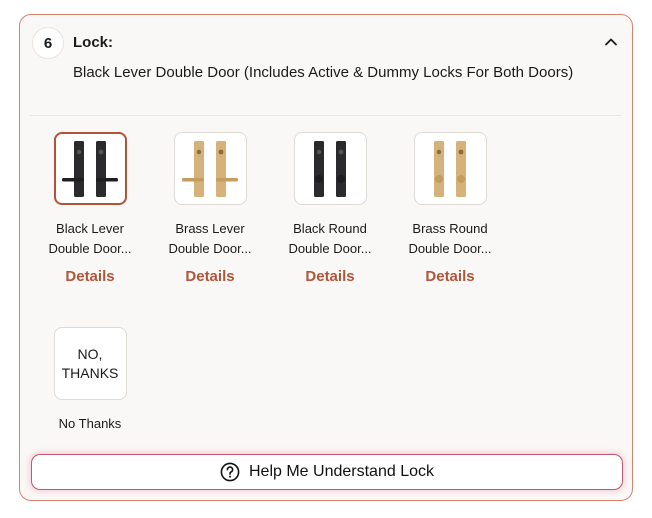  Describe the element at coordinates (611, 42) in the screenshot. I see `chevron-up-icon` at that location.